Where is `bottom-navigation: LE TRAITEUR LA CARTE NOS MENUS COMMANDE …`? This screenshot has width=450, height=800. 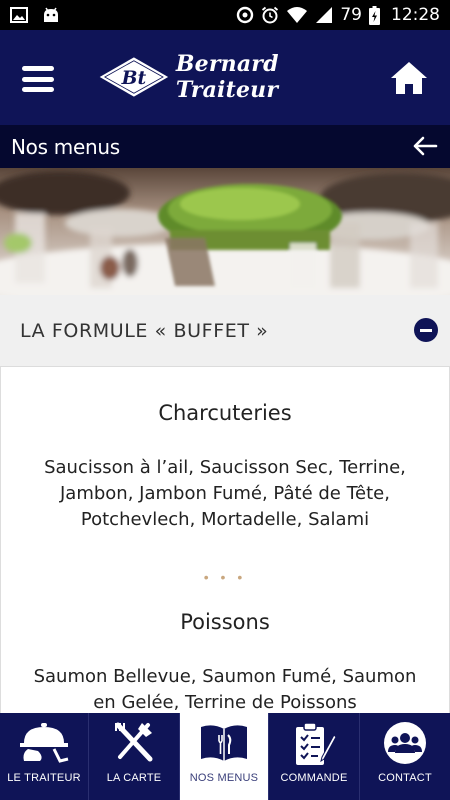 bottom-navigation: LE TRAITEUR LA CARTE NOS MENUS COMMANDE … is located at coordinates (225, 756).